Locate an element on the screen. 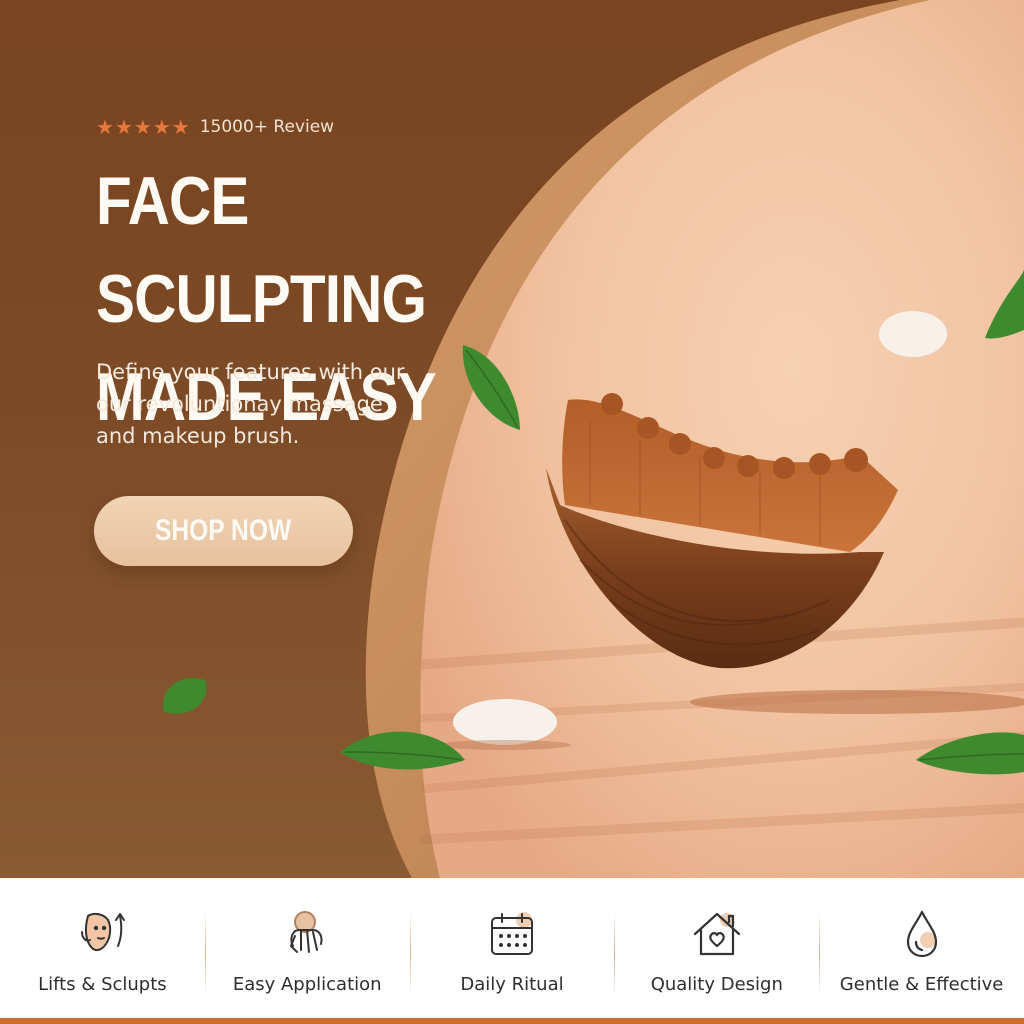  feature-label: Lifts & Sclupts is located at coordinates (102, 984).